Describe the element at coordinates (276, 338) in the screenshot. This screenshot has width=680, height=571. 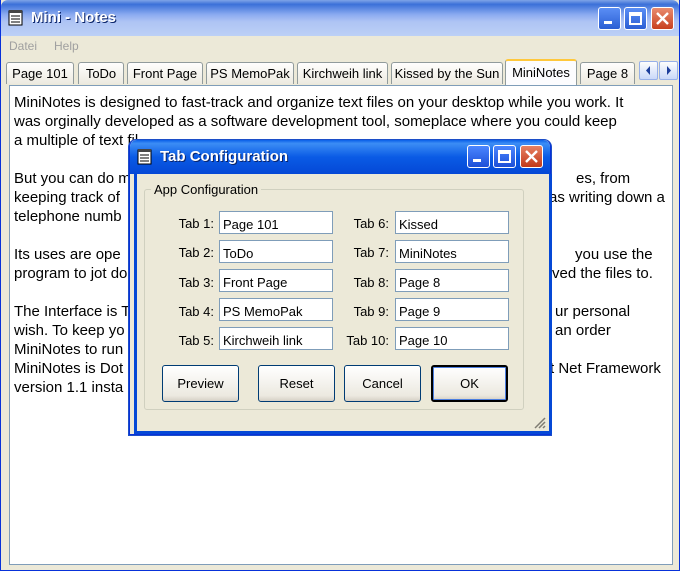
I see `tab5-input` at that location.